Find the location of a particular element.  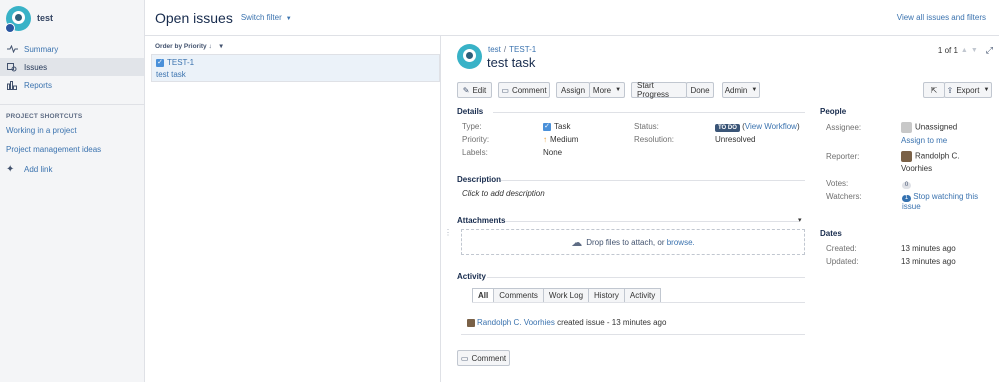

done-button: Done is located at coordinates (700, 90).